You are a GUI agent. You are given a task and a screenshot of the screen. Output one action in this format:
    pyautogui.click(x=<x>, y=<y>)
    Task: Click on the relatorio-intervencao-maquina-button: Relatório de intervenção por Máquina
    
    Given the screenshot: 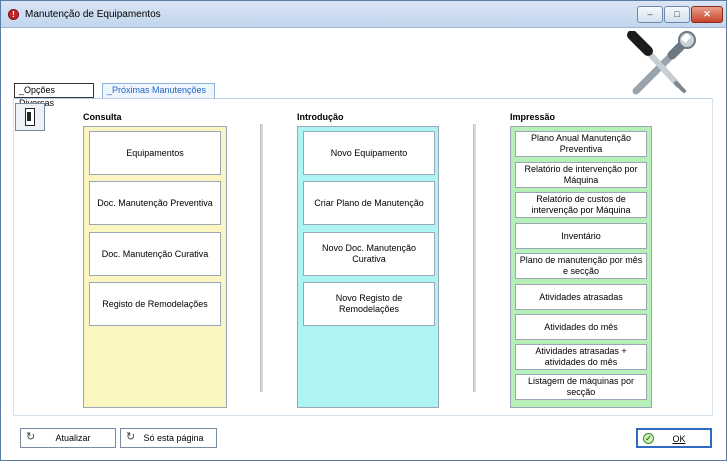 What is the action you would take?
    pyautogui.click(x=581, y=175)
    